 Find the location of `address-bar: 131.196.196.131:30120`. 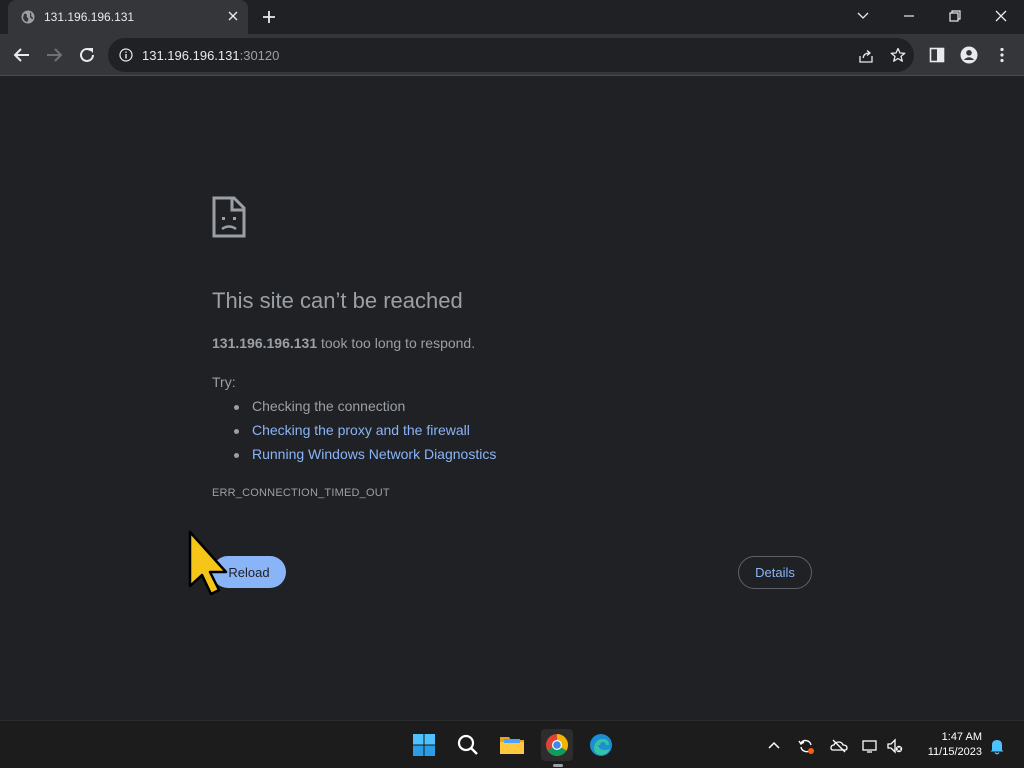

address-bar: 131.196.196.131:30120 is located at coordinates (511, 55).